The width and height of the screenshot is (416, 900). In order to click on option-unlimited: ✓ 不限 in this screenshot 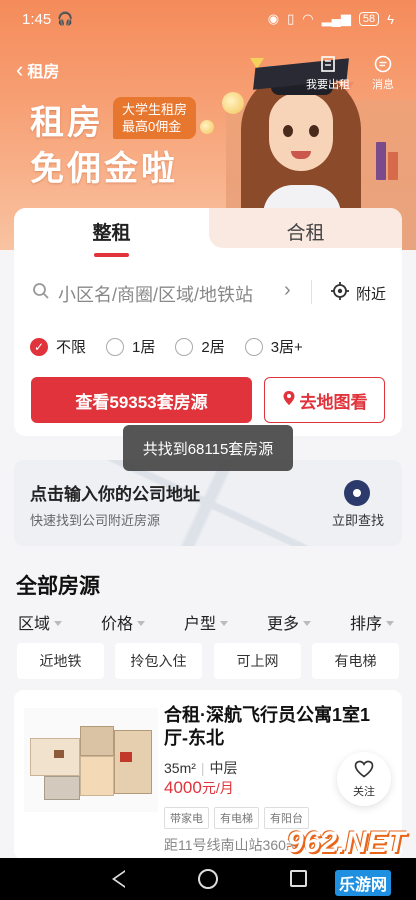, I will do `click(58, 346)`.